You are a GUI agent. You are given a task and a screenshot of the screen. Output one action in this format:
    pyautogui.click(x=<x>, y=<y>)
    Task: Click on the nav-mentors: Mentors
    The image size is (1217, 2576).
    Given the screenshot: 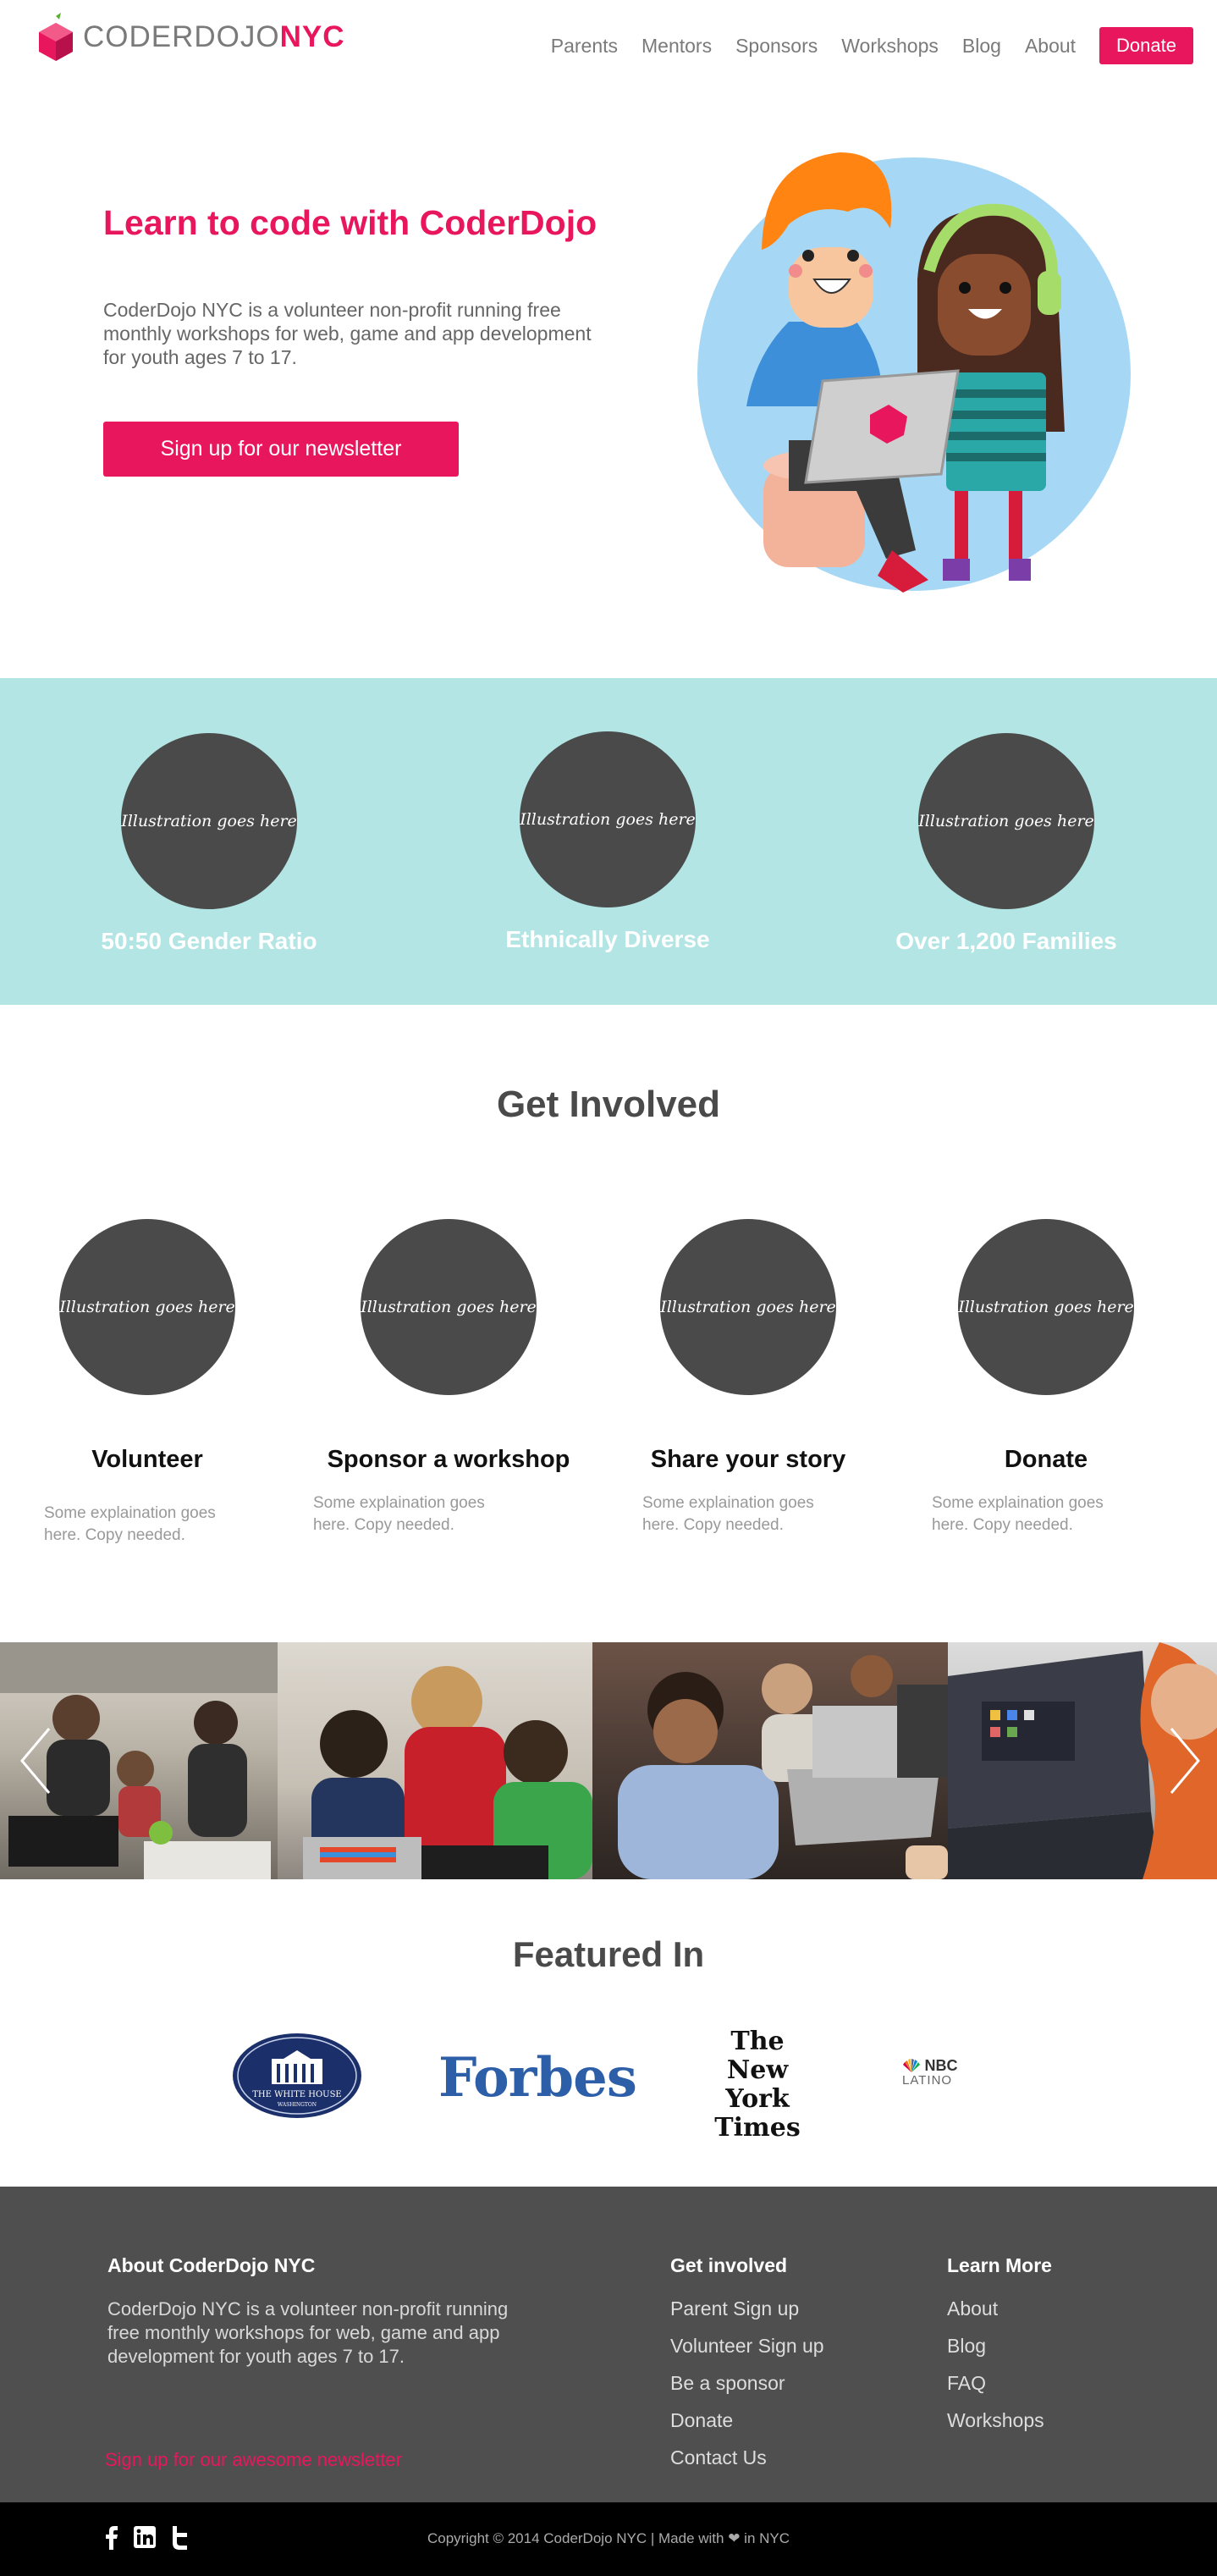 What is the action you would take?
    pyautogui.click(x=677, y=47)
    